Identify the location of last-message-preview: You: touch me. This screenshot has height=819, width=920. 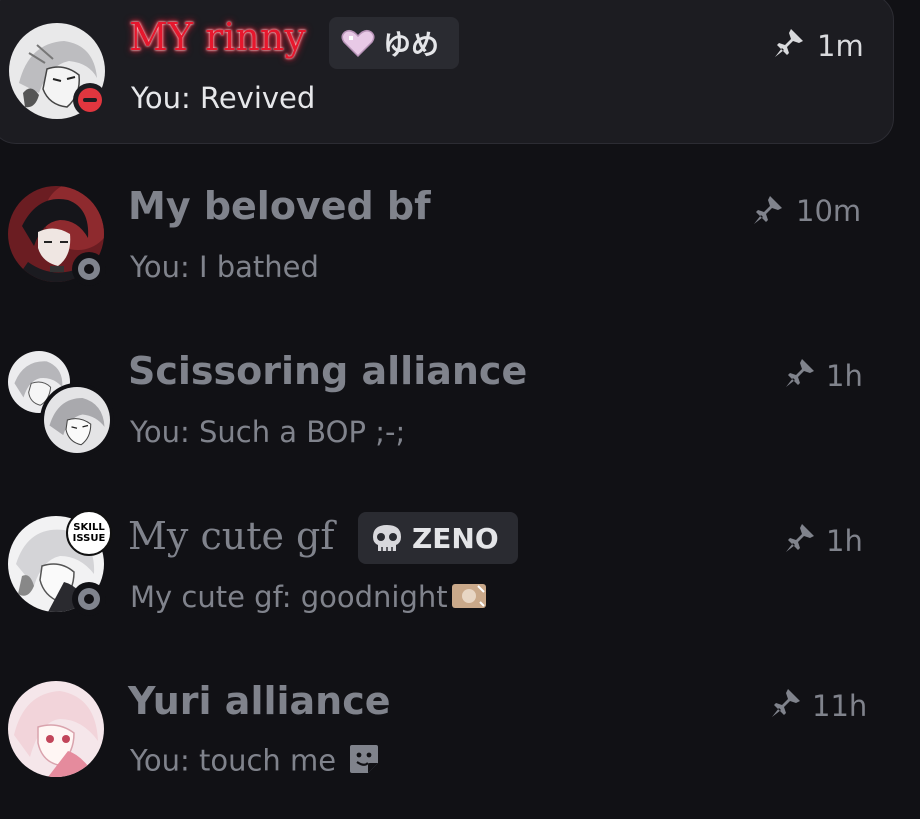
(255, 762).